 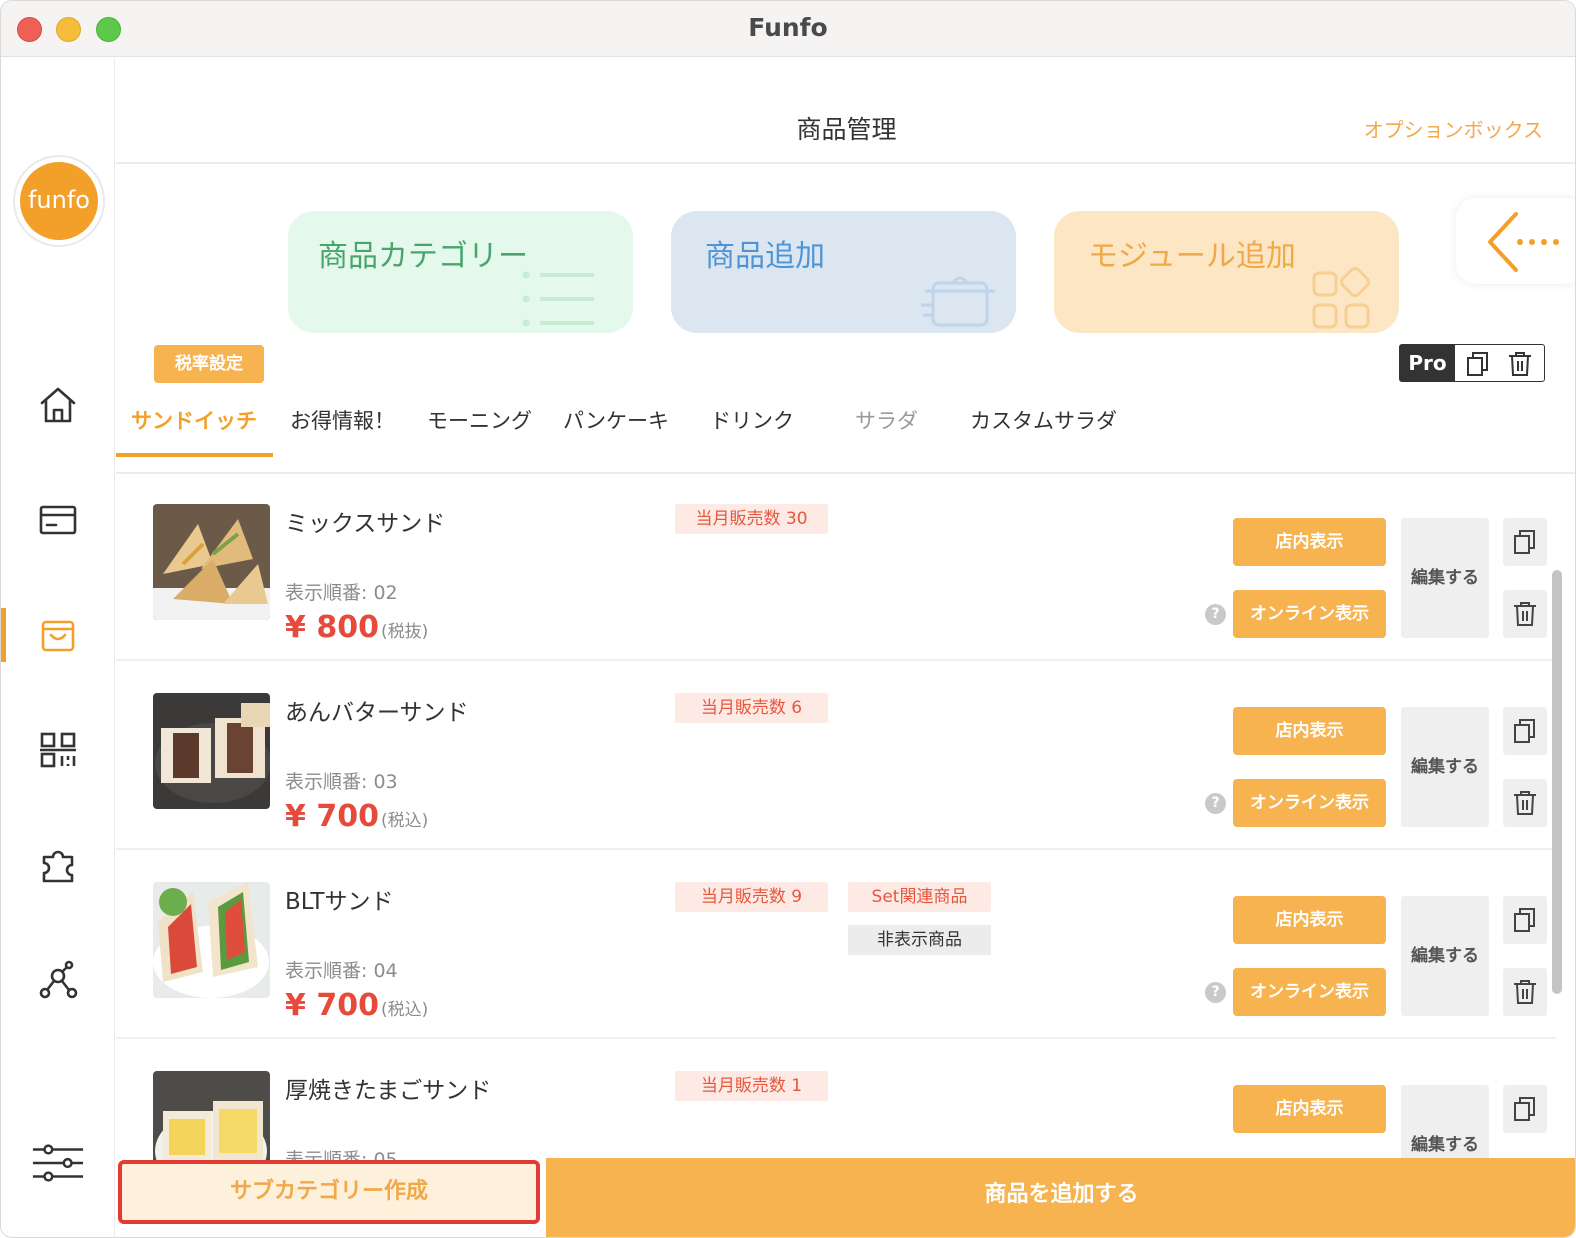 I want to click on puzzle-icon, so click(x=58, y=866).